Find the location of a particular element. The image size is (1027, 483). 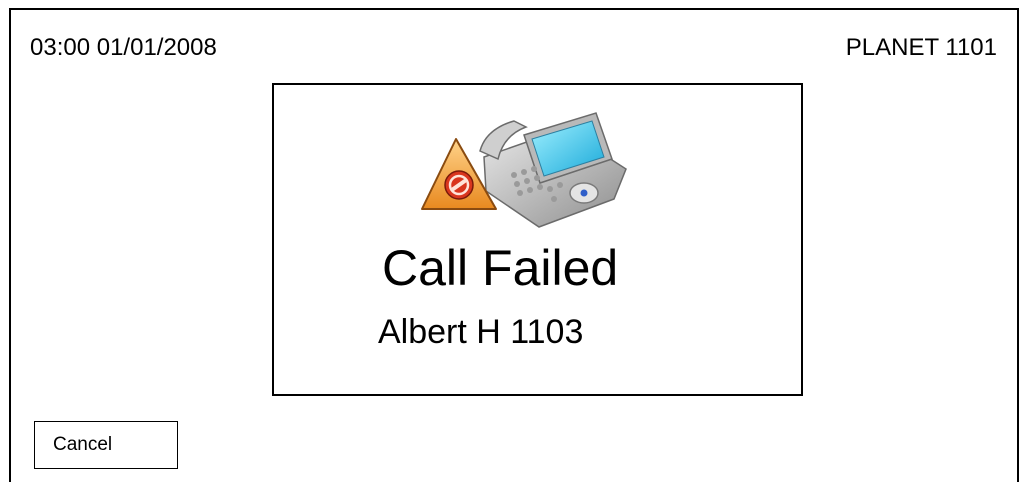

phone-call-failed-warning-icon is located at coordinates (524, 170).